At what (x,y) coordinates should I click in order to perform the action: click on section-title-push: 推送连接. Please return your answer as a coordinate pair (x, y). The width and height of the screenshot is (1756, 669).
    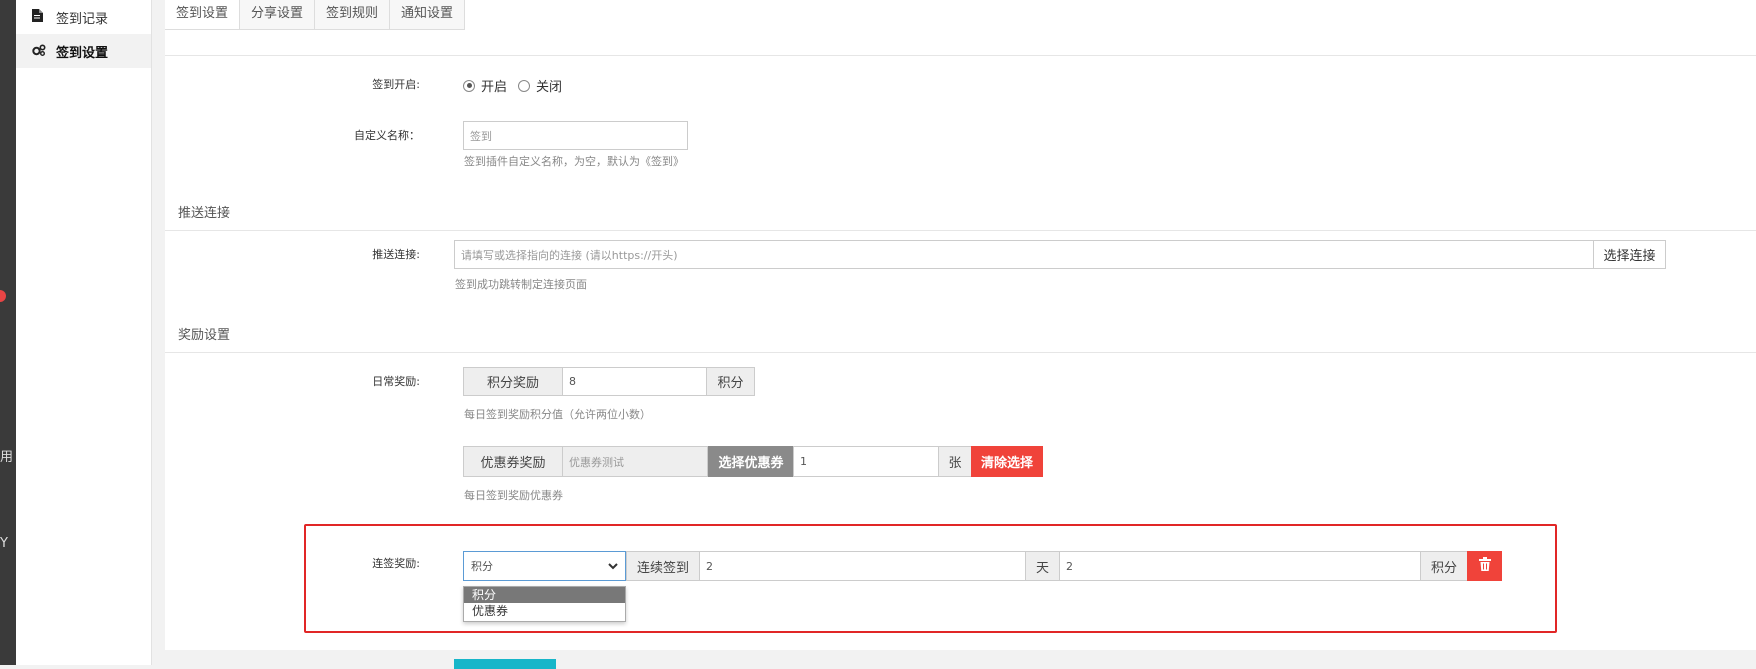
    Looking at the image, I should click on (204, 213).